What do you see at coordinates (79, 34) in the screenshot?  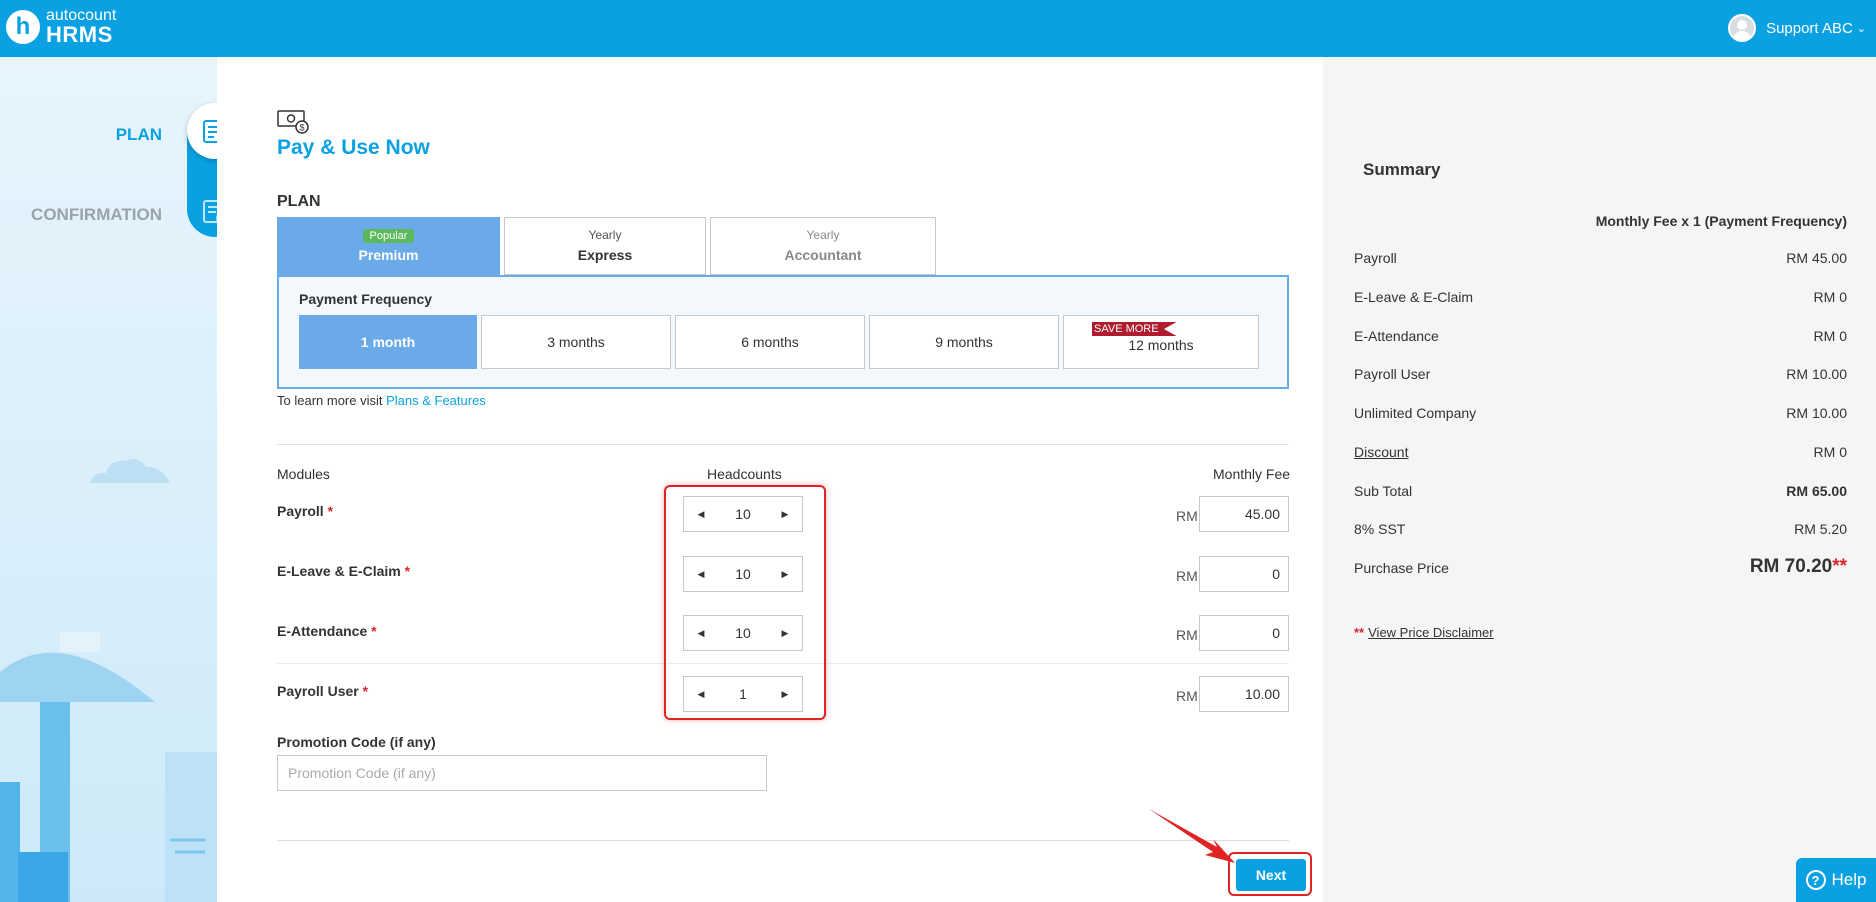 I see `logo-text-bottom: HRMS` at bounding box center [79, 34].